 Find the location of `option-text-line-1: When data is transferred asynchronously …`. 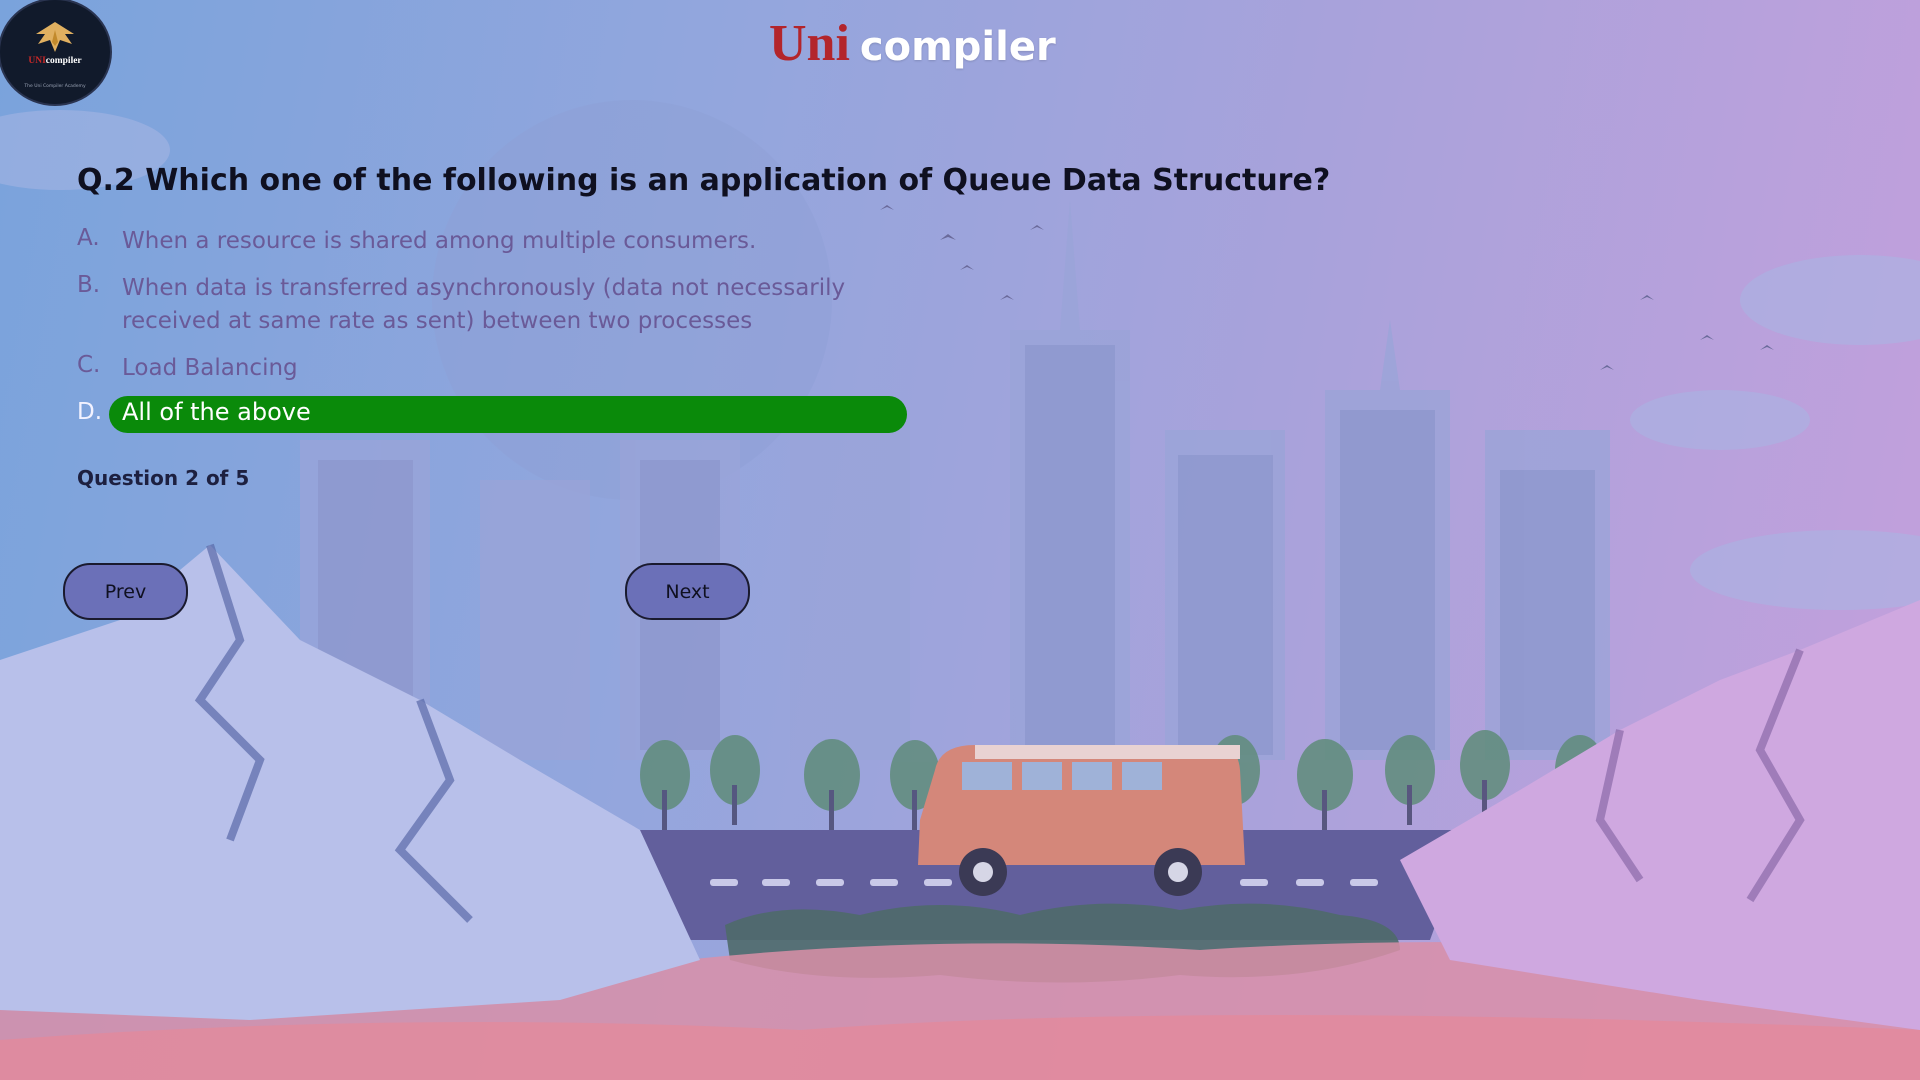

option-text-line-1: When data is transferred asynchronously … is located at coordinates (484, 288).